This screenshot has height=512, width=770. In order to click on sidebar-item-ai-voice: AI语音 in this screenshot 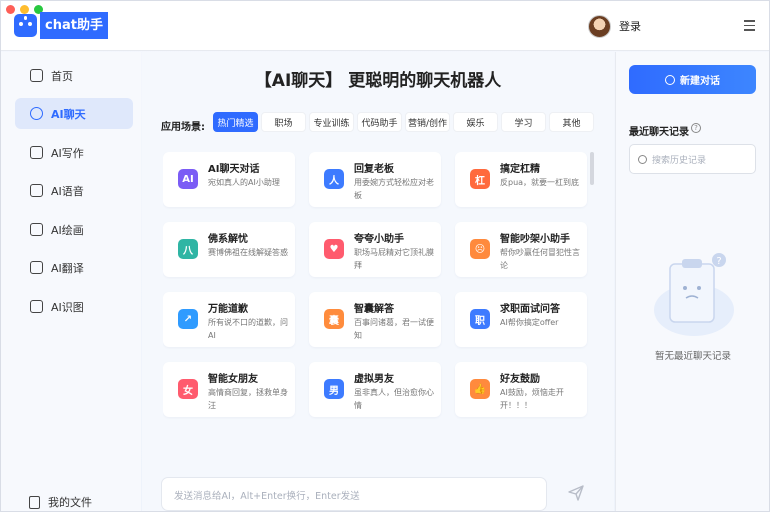, I will do `click(74, 190)`.